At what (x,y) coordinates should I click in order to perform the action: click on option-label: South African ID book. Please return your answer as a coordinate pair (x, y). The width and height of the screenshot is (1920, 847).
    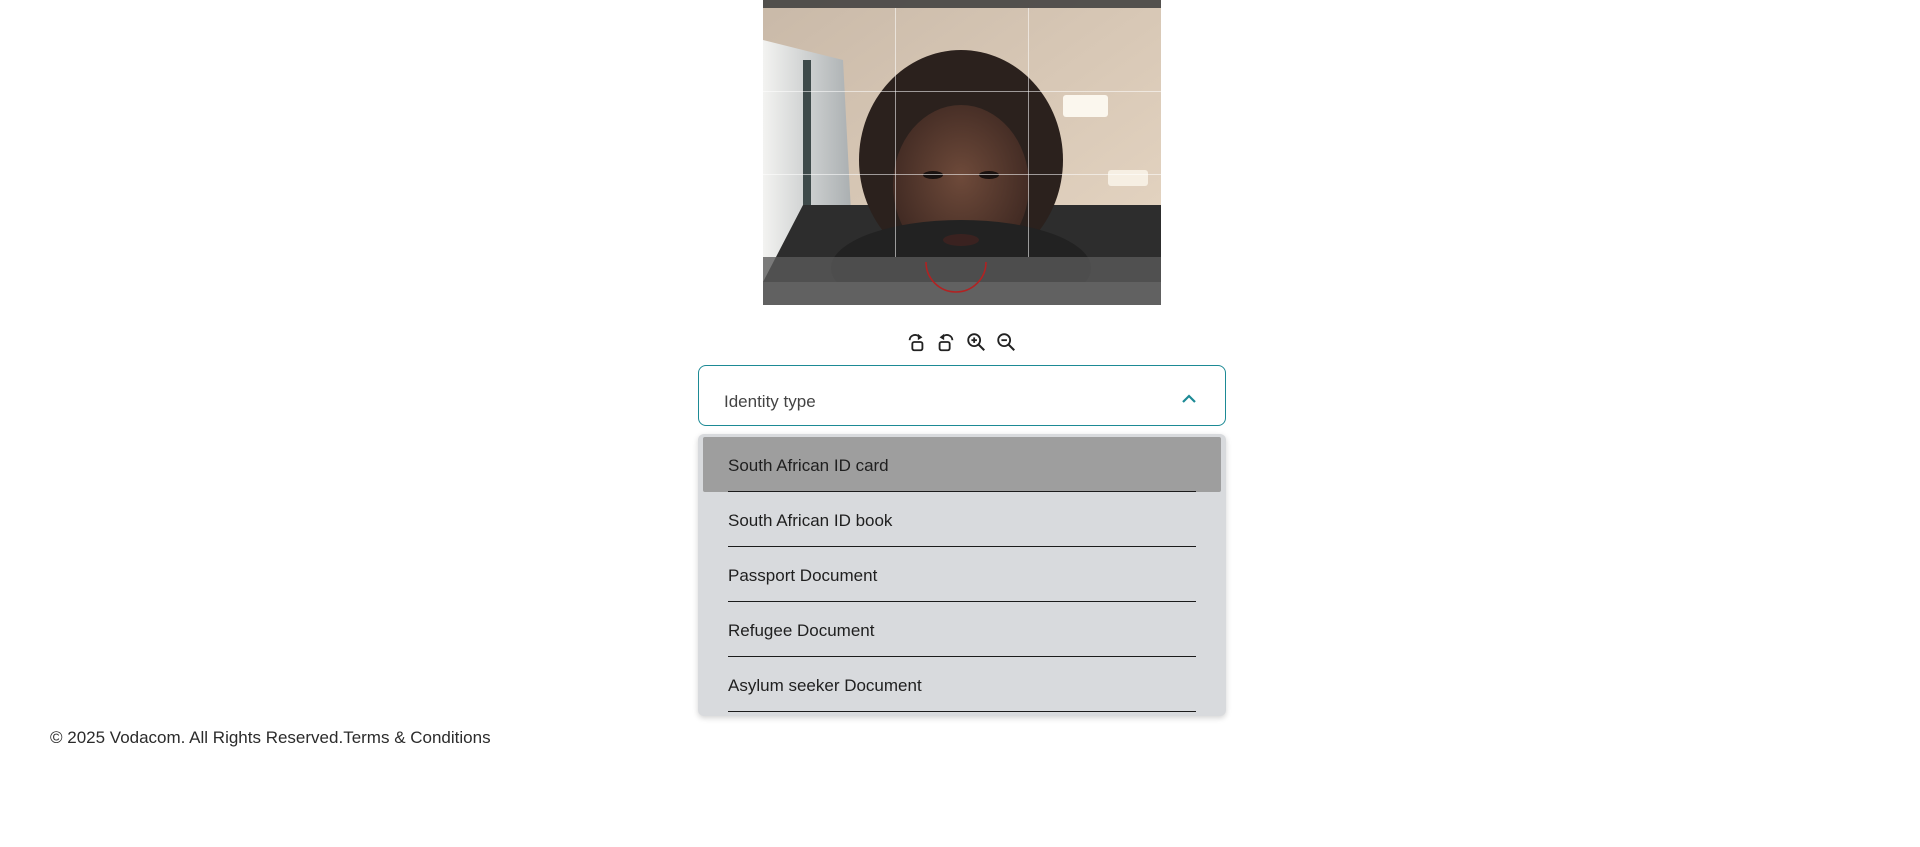
    Looking at the image, I should click on (810, 520).